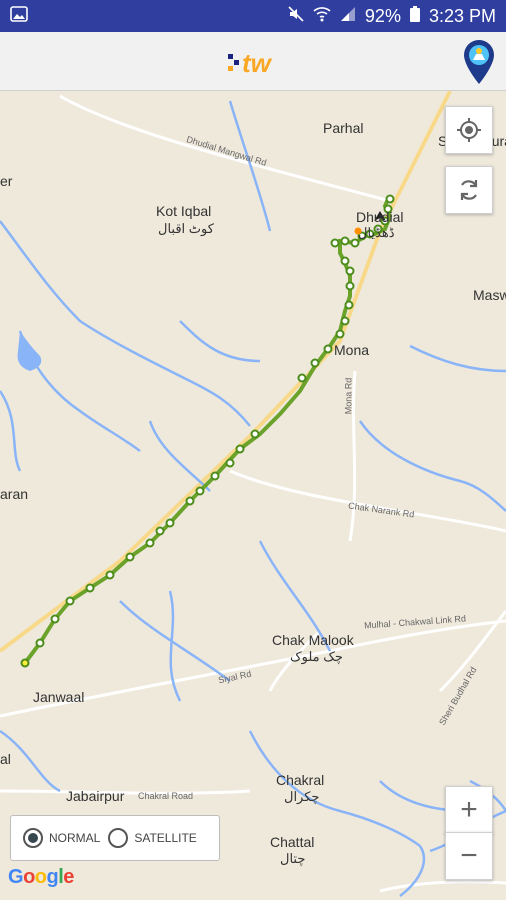 Image resolution: width=506 pixels, height=900 pixels. Describe the element at coordinates (382, 15) in the screenshot. I see `battery-percent: 92%` at that location.